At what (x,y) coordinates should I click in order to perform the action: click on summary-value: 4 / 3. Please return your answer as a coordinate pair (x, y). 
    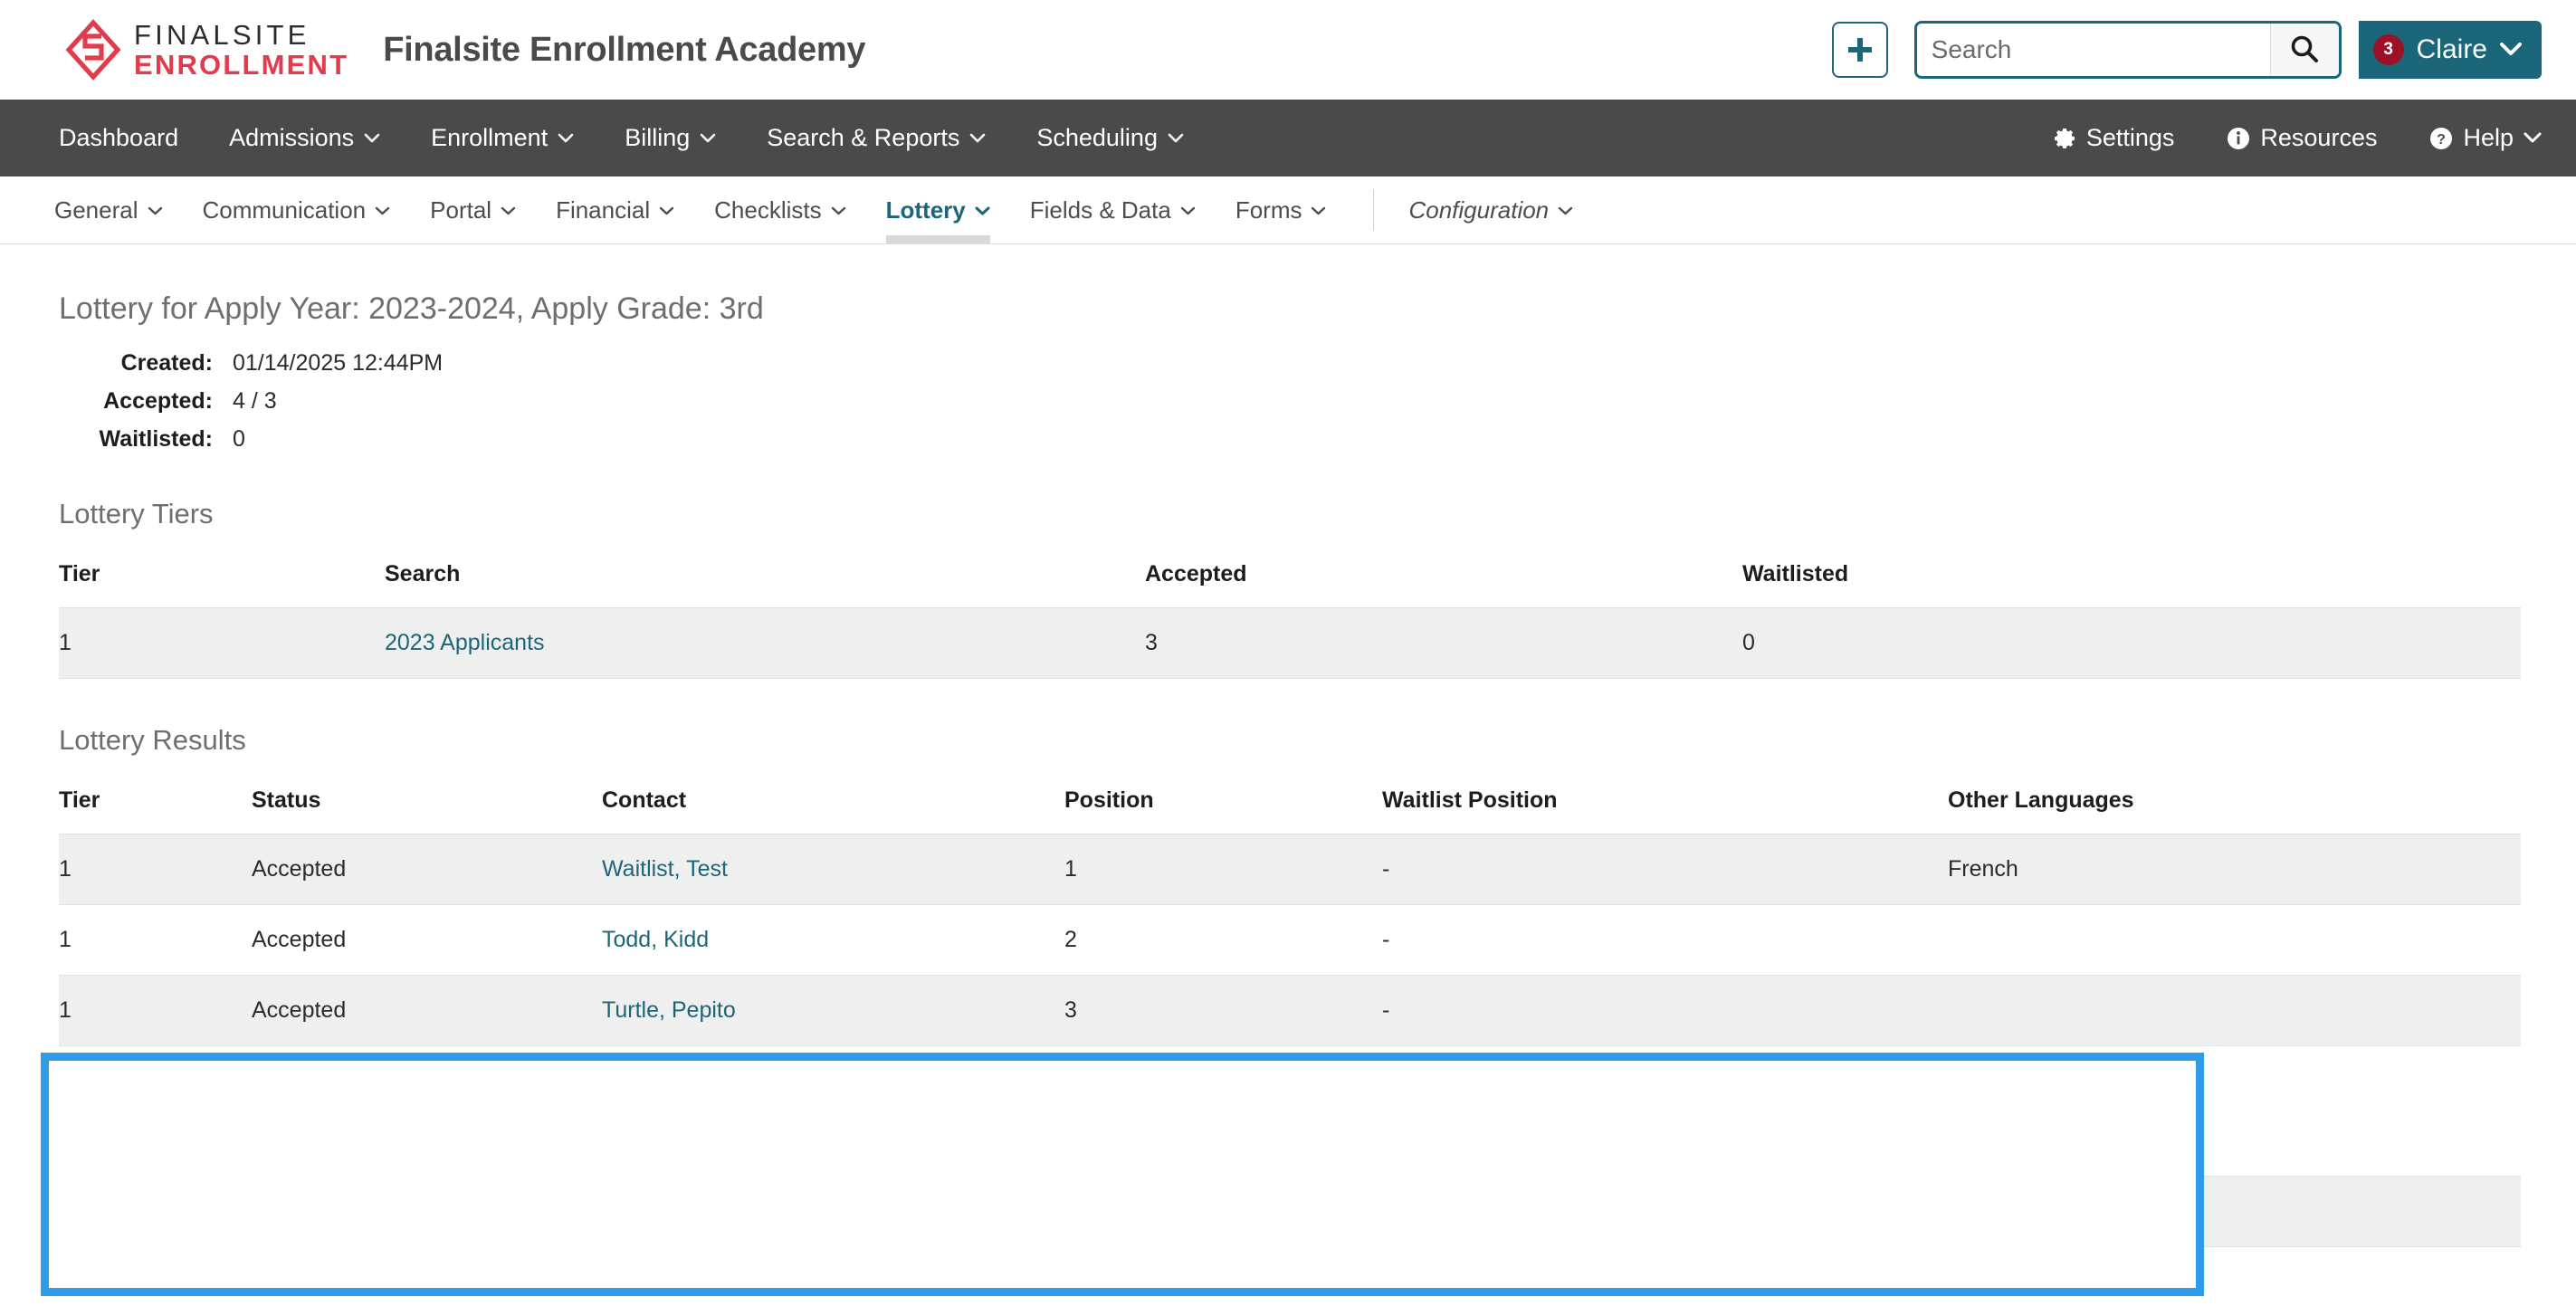
    Looking at the image, I should click on (255, 401).